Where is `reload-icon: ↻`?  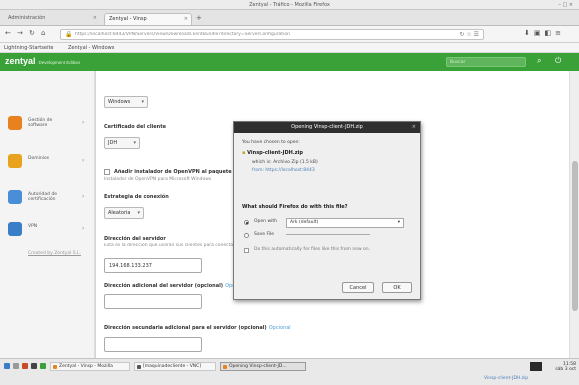 reload-icon: ↻ is located at coordinates (32, 33).